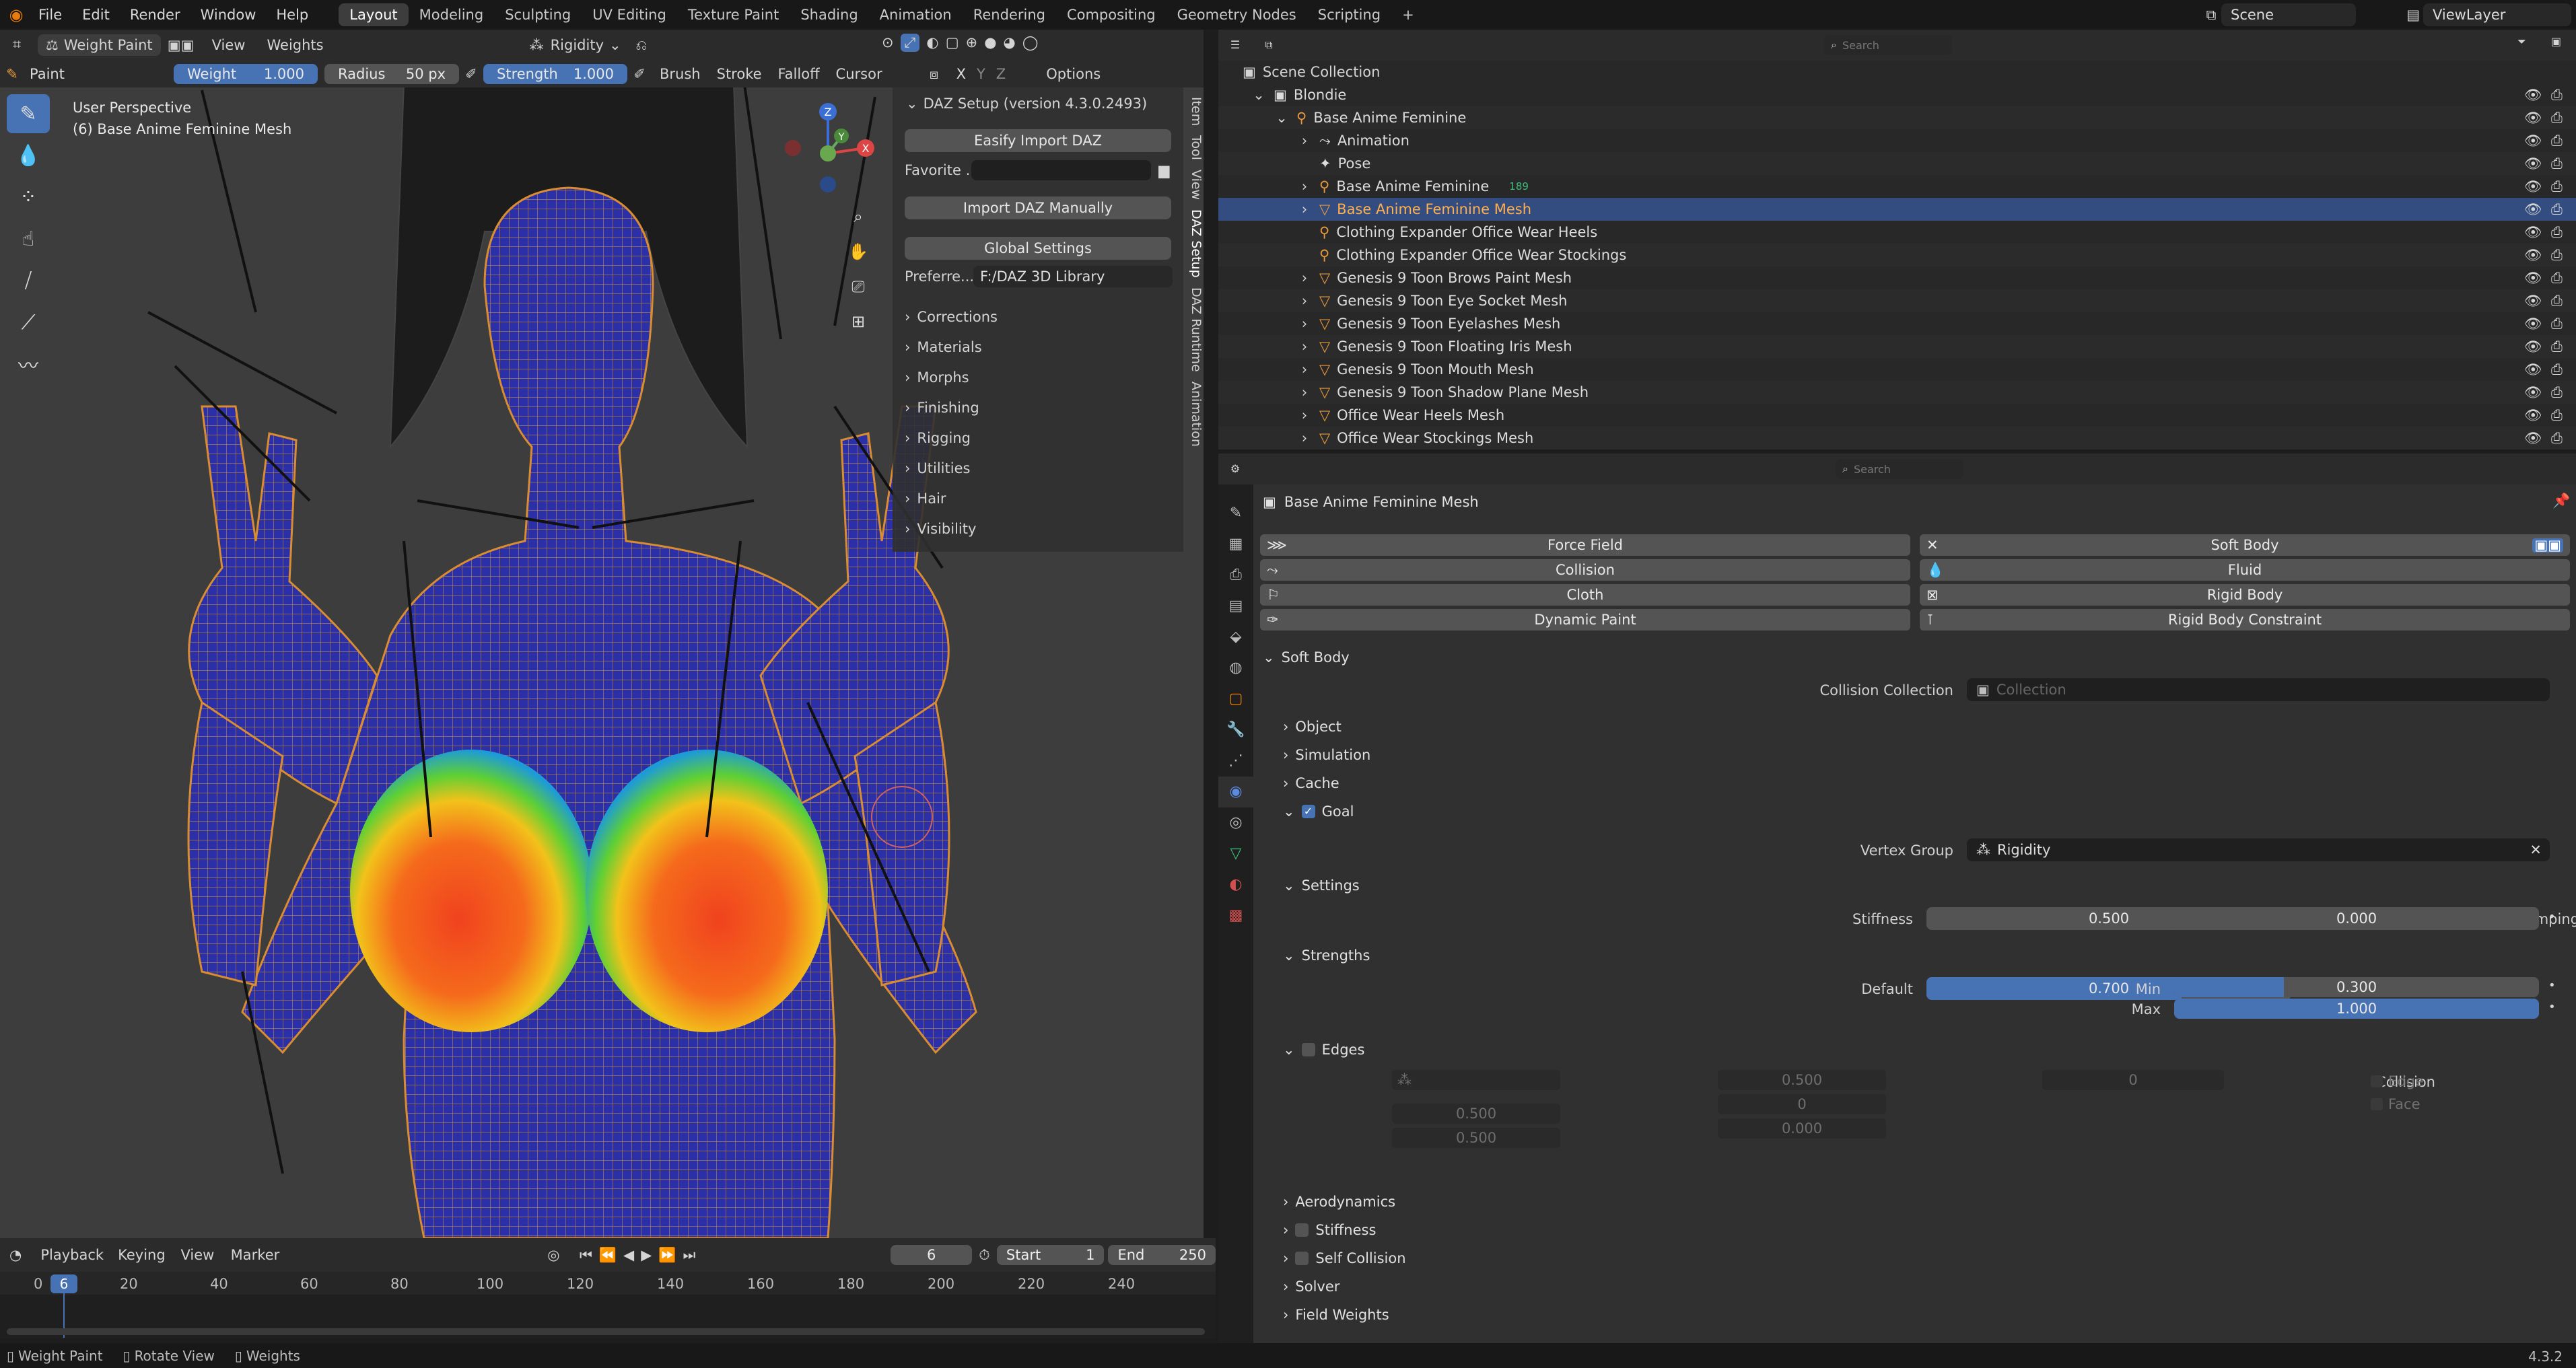  Describe the element at coordinates (2288, 14) in the screenshot. I see `scene-name: Scene` at that location.